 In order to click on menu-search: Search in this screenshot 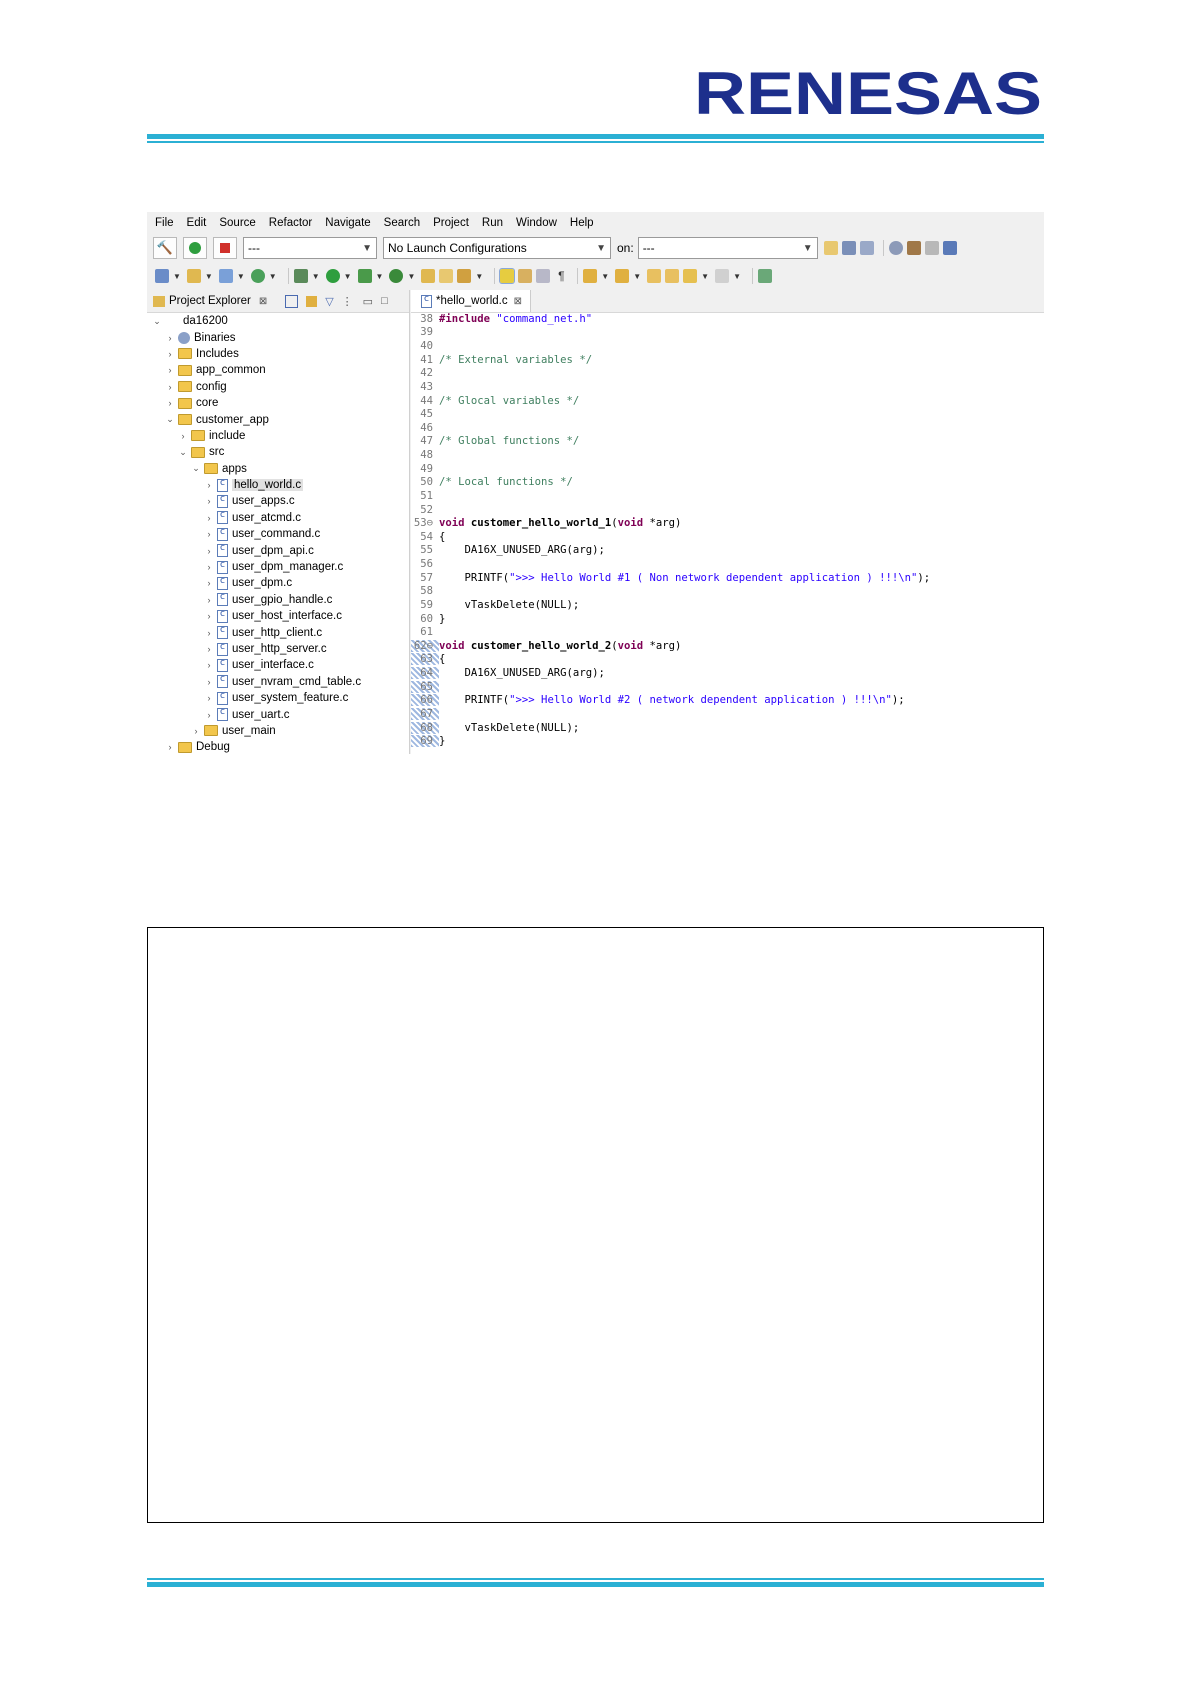, I will do `click(402, 223)`.